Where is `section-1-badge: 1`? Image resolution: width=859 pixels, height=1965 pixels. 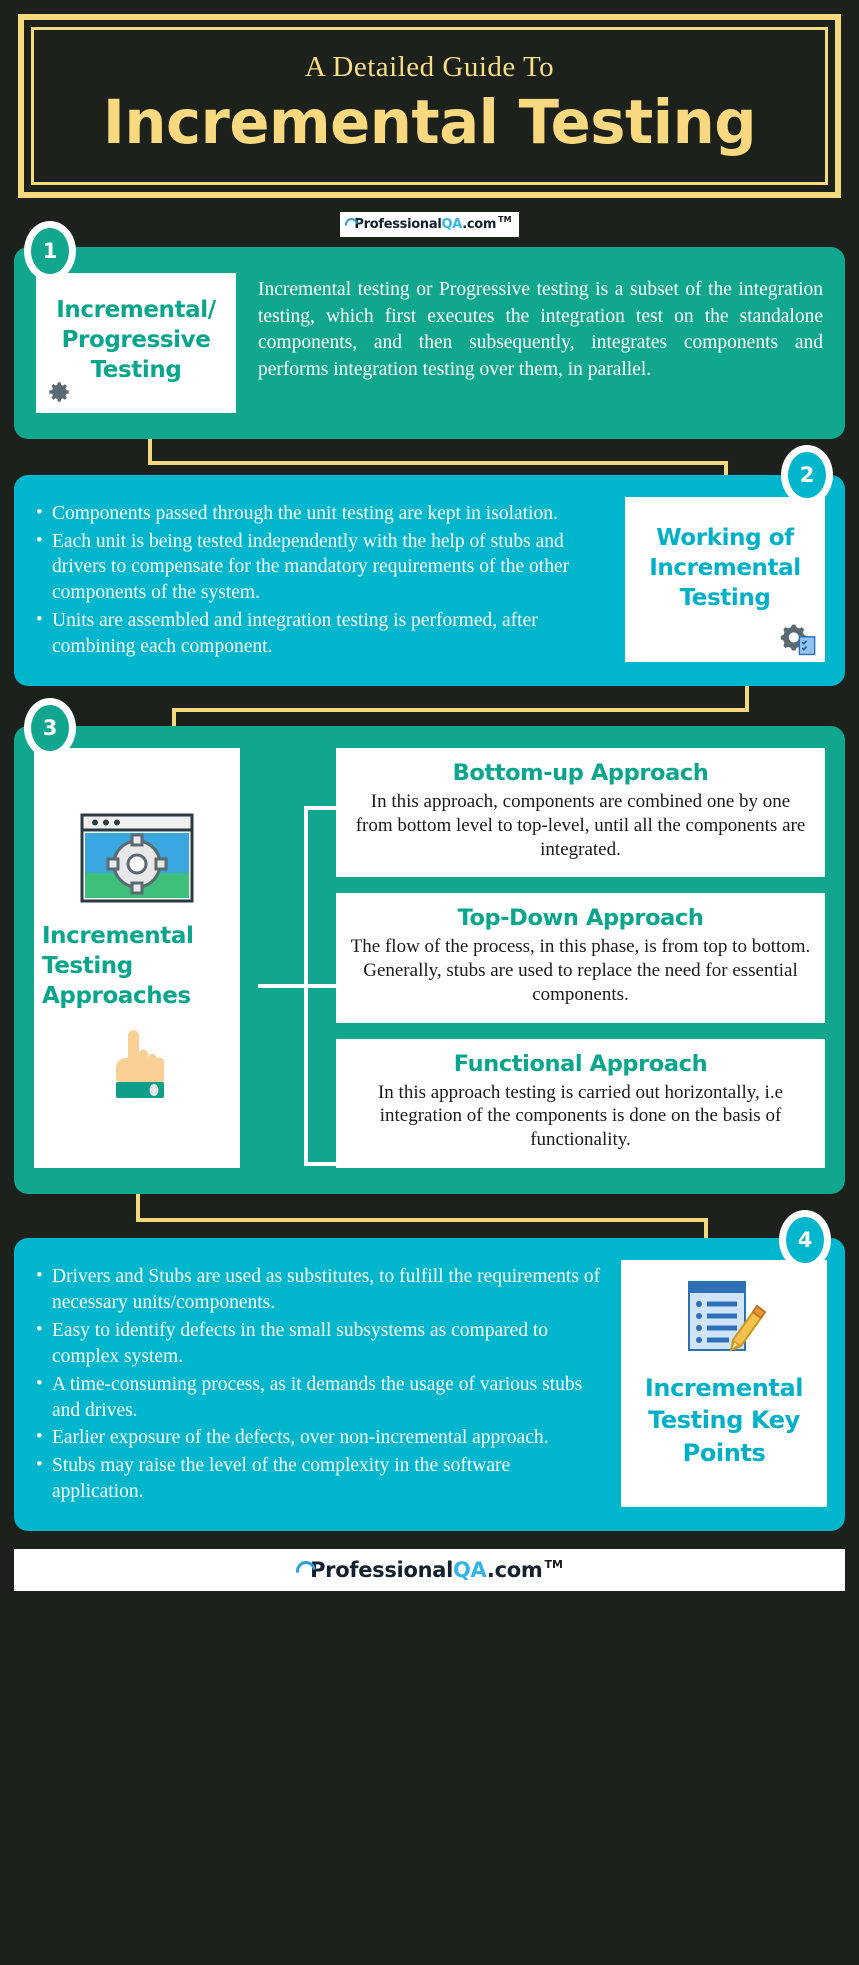
section-1-badge: 1 is located at coordinates (50, 250).